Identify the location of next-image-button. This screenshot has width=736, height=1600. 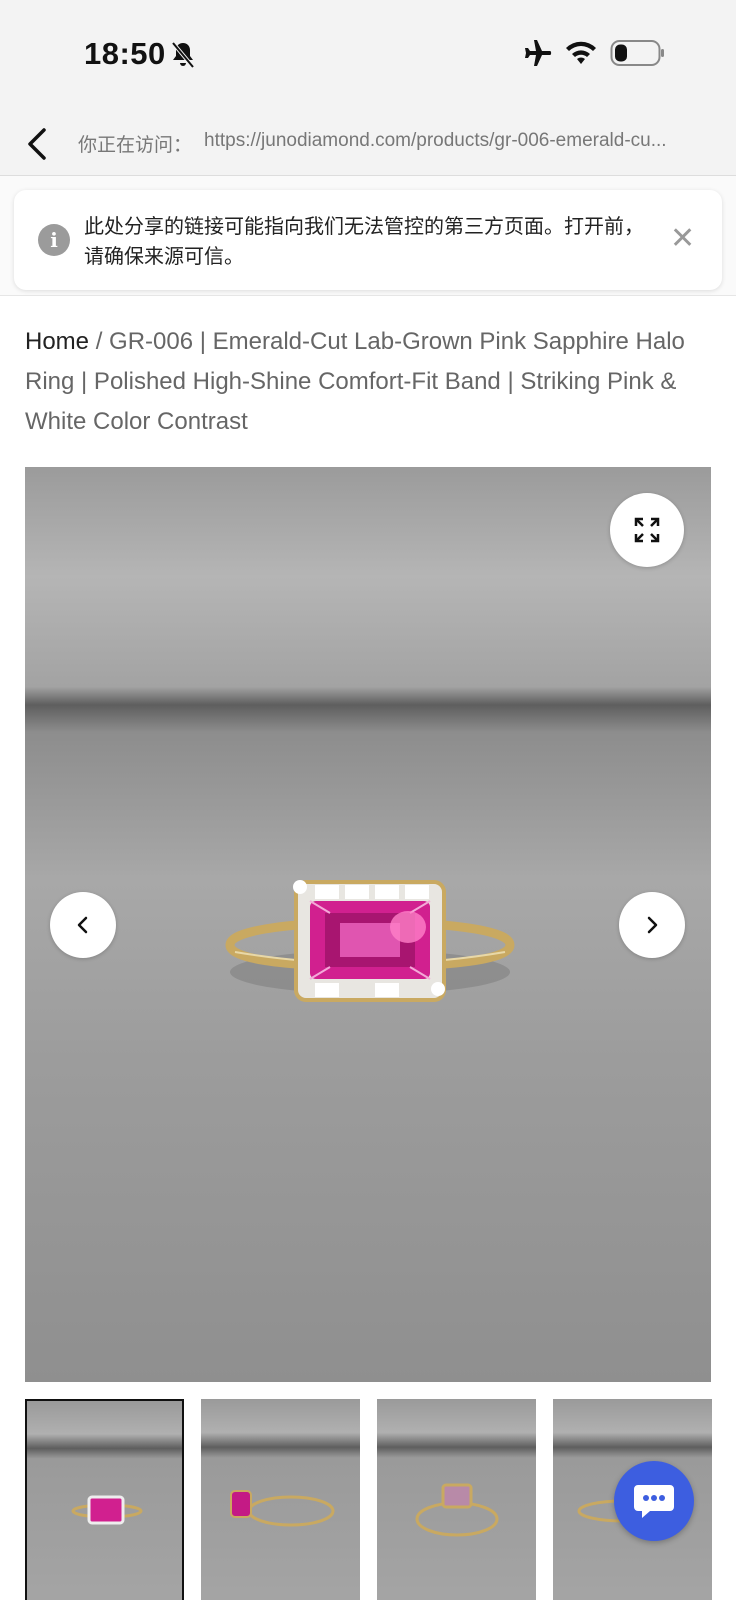
(652, 925).